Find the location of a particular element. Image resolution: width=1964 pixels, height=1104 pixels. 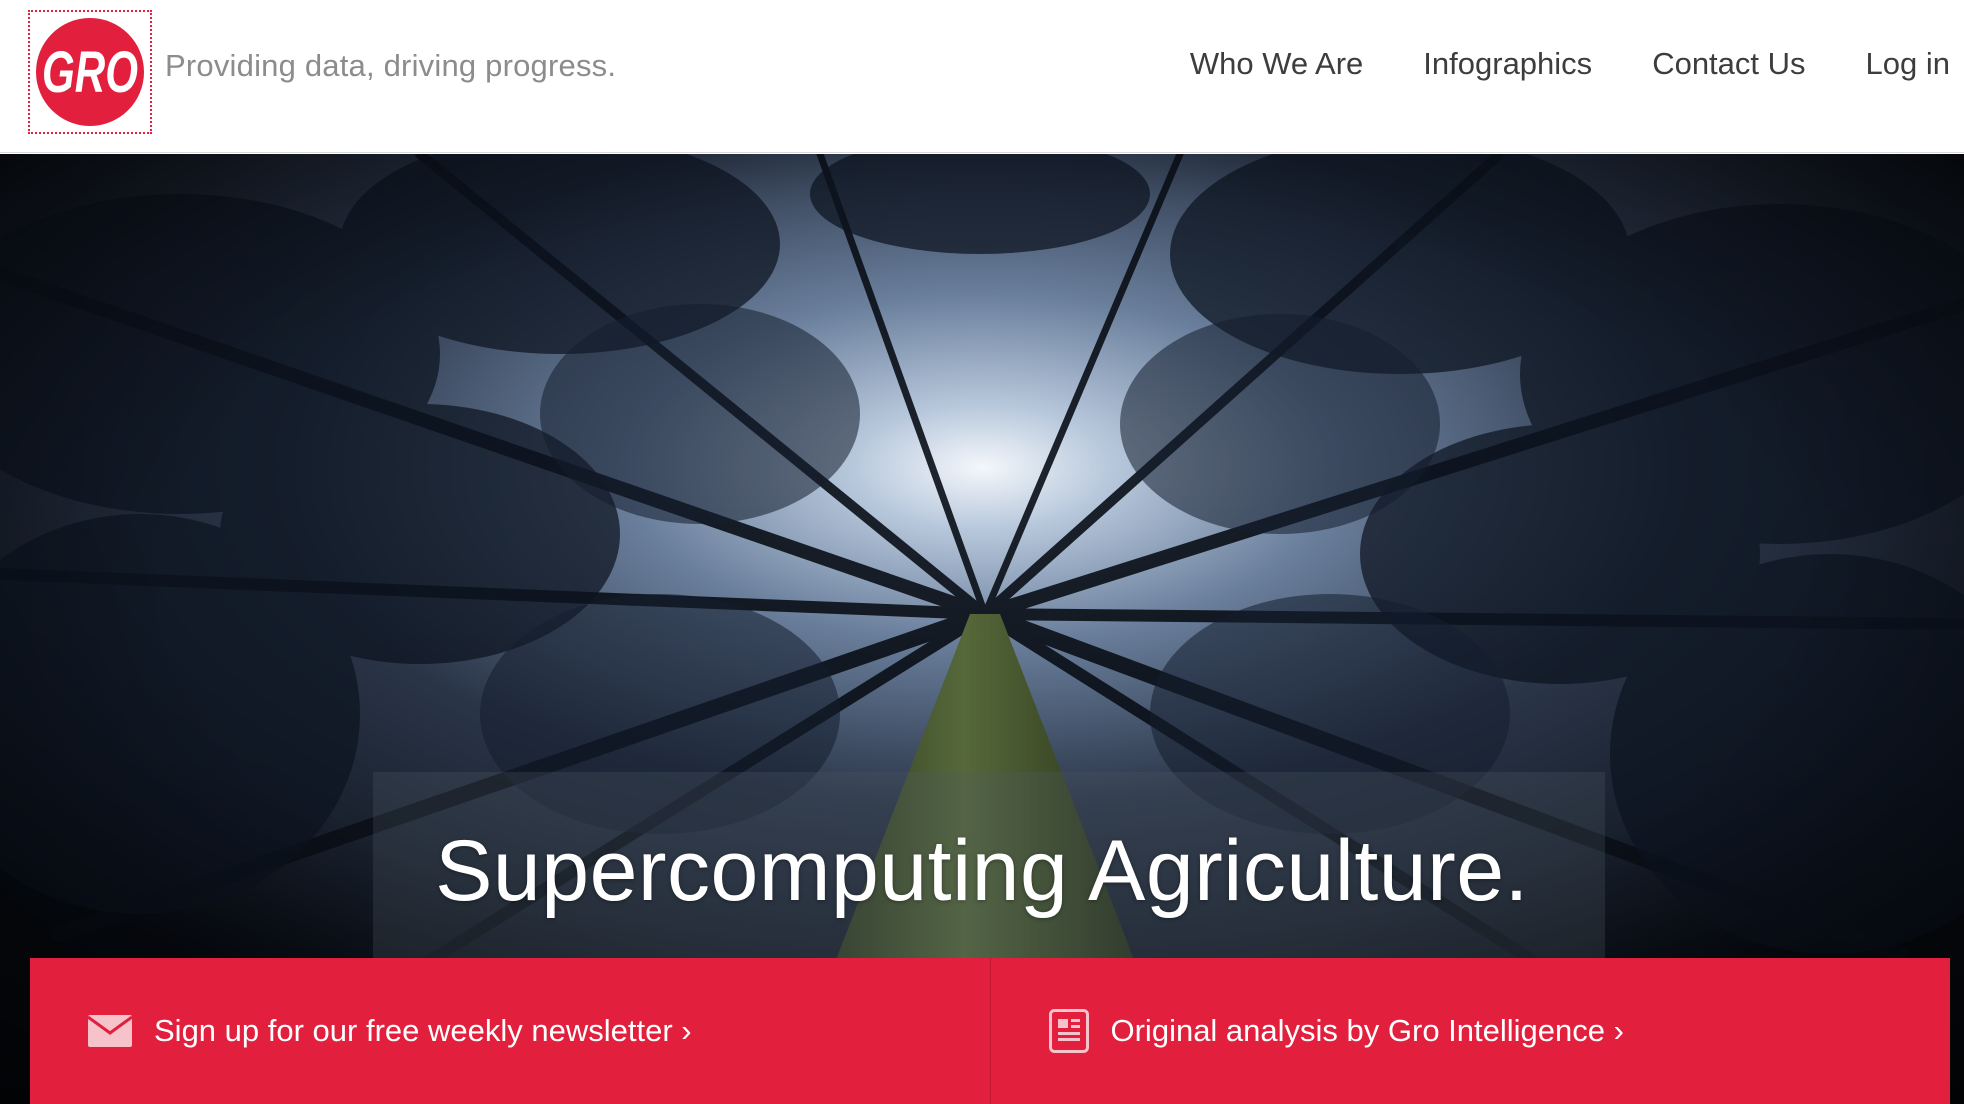

analysis-label: Original analysis by Gro Intelligence › is located at coordinates (1367, 1030).